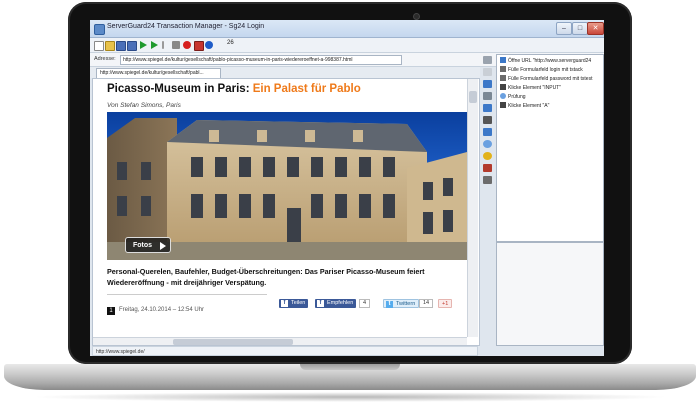 The width and height of the screenshot is (700, 406). What do you see at coordinates (230, 43) in the screenshot?
I see `zoom-select: 26` at bounding box center [230, 43].